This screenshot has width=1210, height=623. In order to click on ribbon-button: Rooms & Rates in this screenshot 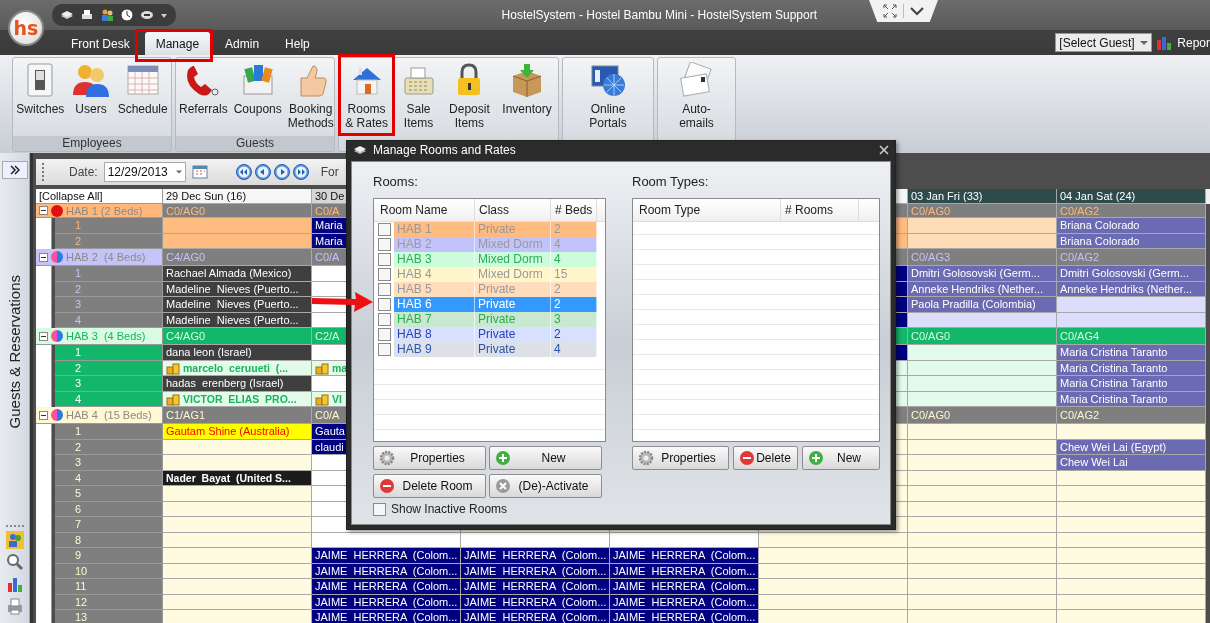, I will do `click(366, 96)`.